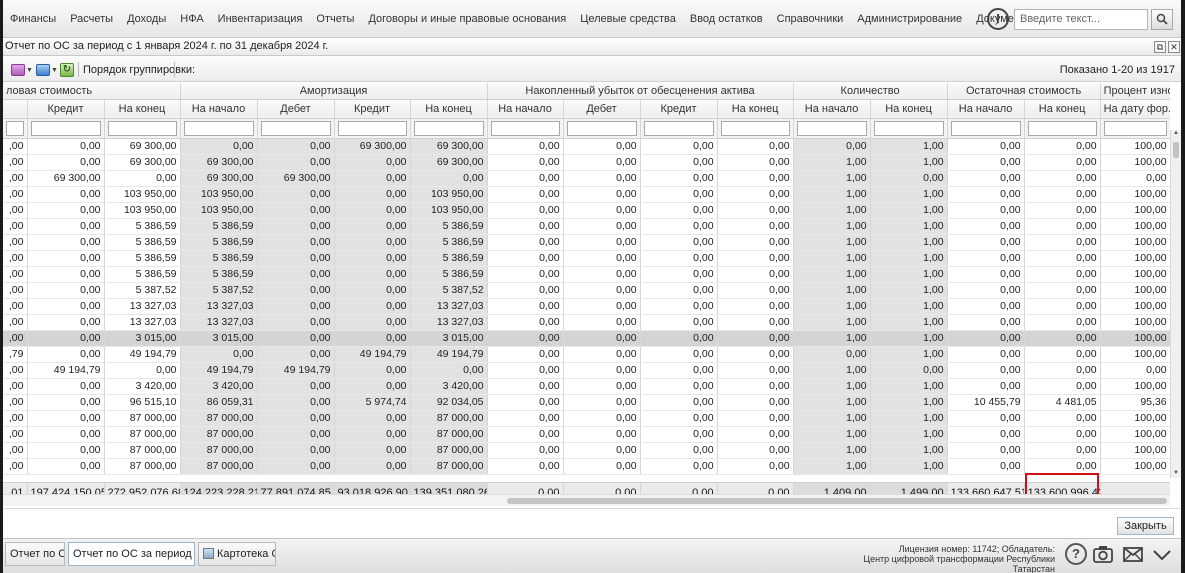 This screenshot has width=1185, height=573. I want to click on menu-item: Договоры и иные правовые основания, so click(467, 19).